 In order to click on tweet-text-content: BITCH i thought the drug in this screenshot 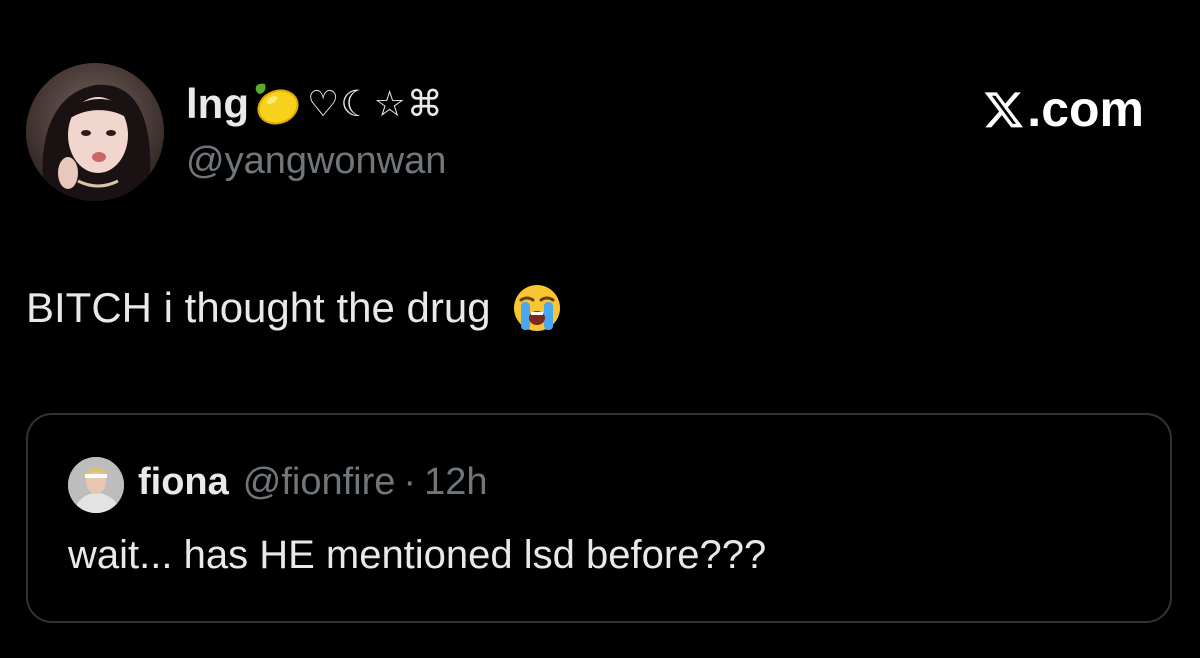, I will do `click(258, 307)`.